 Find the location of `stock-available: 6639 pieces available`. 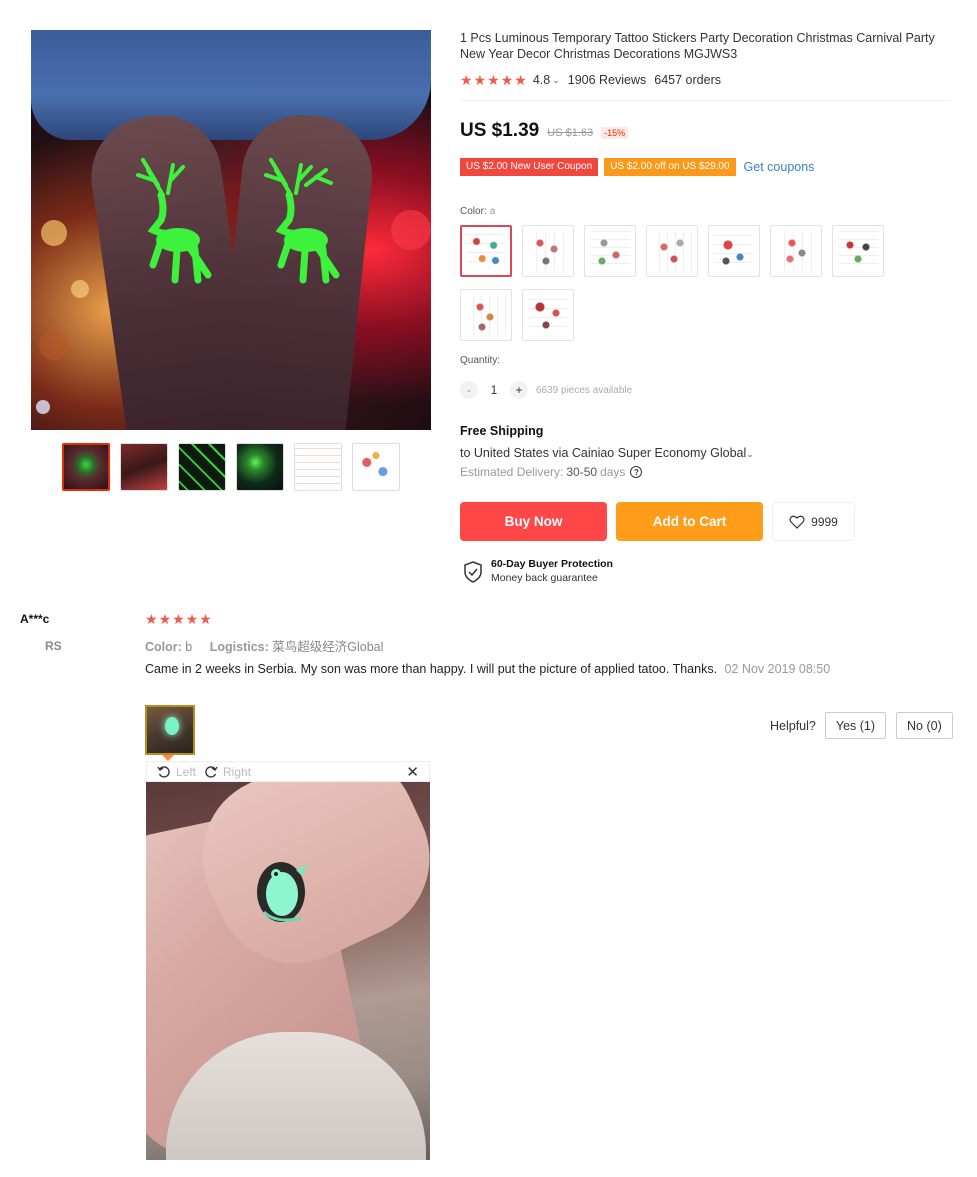

stock-available: 6639 pieces available is located at coordinates (584, 390).